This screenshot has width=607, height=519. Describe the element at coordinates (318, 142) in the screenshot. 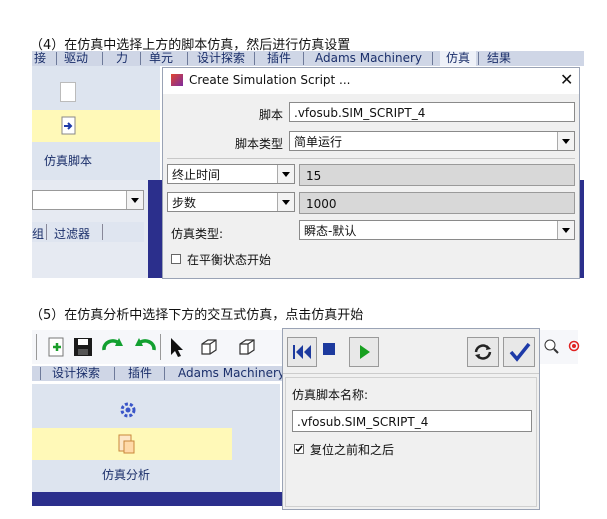

I see `script-type-value: 简单运行` at that location.